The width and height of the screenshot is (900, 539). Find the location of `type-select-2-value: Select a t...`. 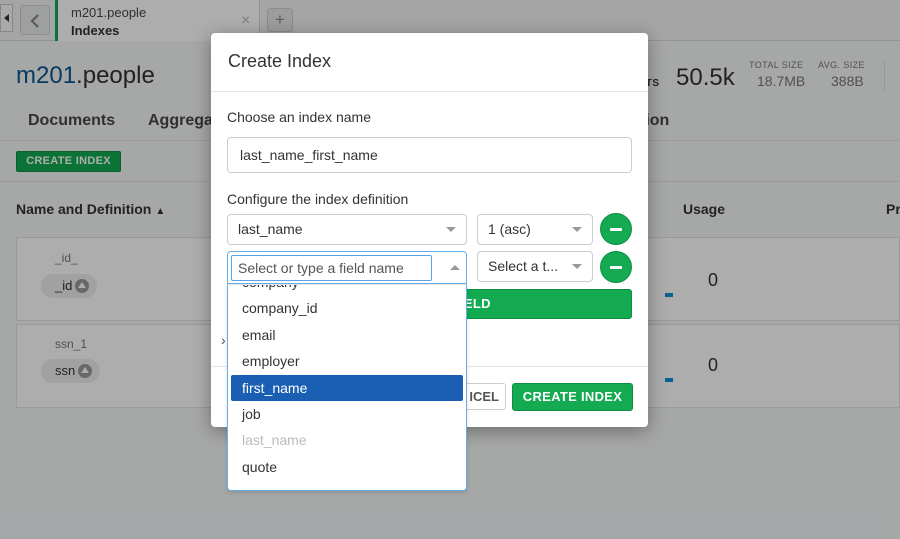

type-select-2-value: Select a t... is located at coordinates (523, 266).